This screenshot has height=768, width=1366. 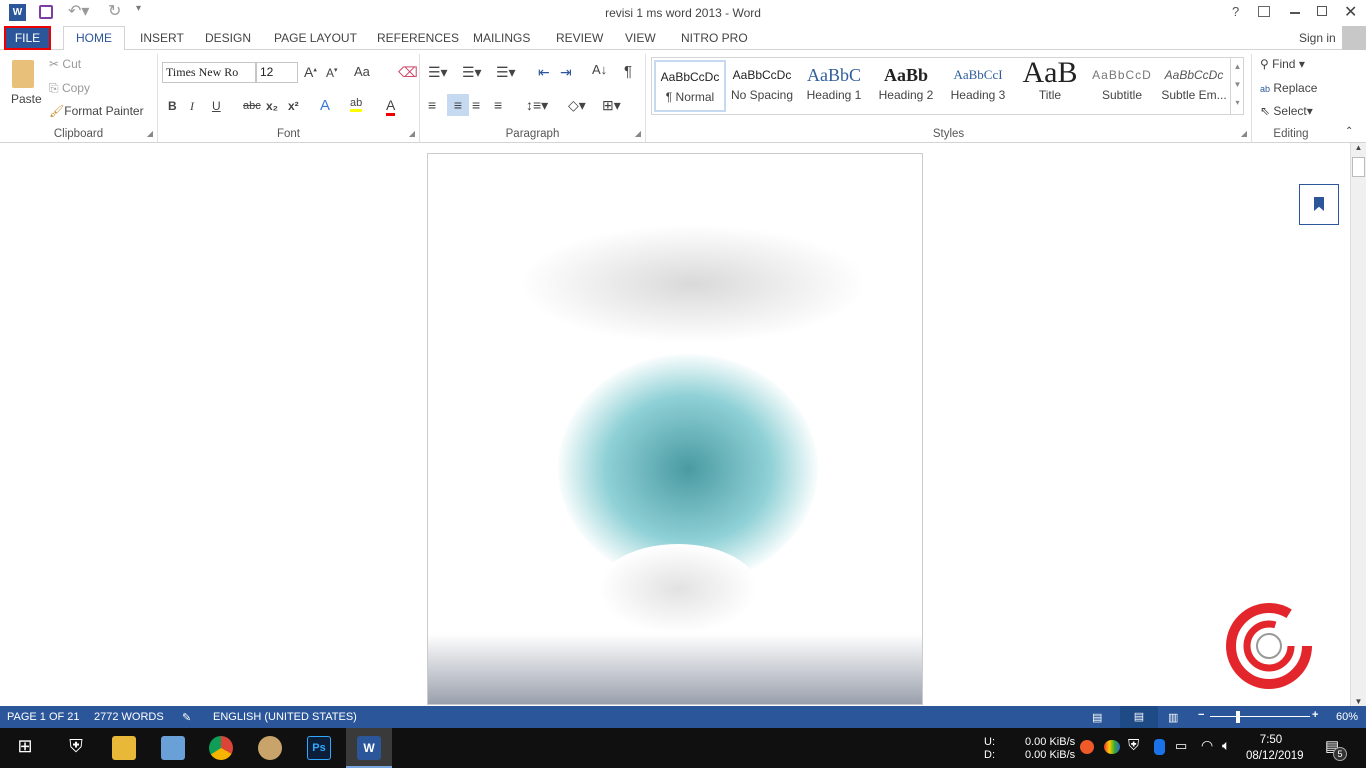 I want to click on bold-button: B, so click(x=172, y=106).